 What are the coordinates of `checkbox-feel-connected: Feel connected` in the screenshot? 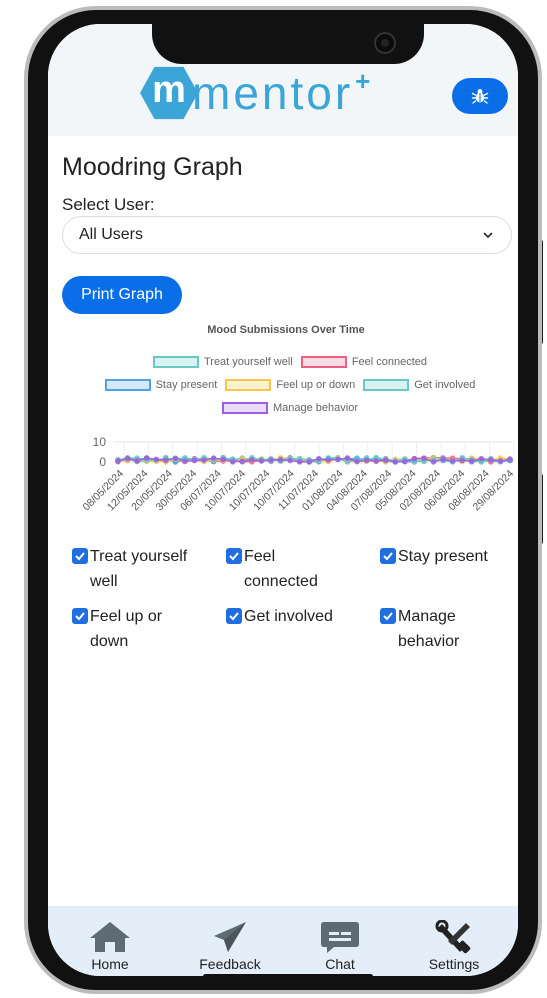 It's located at (281, 569).